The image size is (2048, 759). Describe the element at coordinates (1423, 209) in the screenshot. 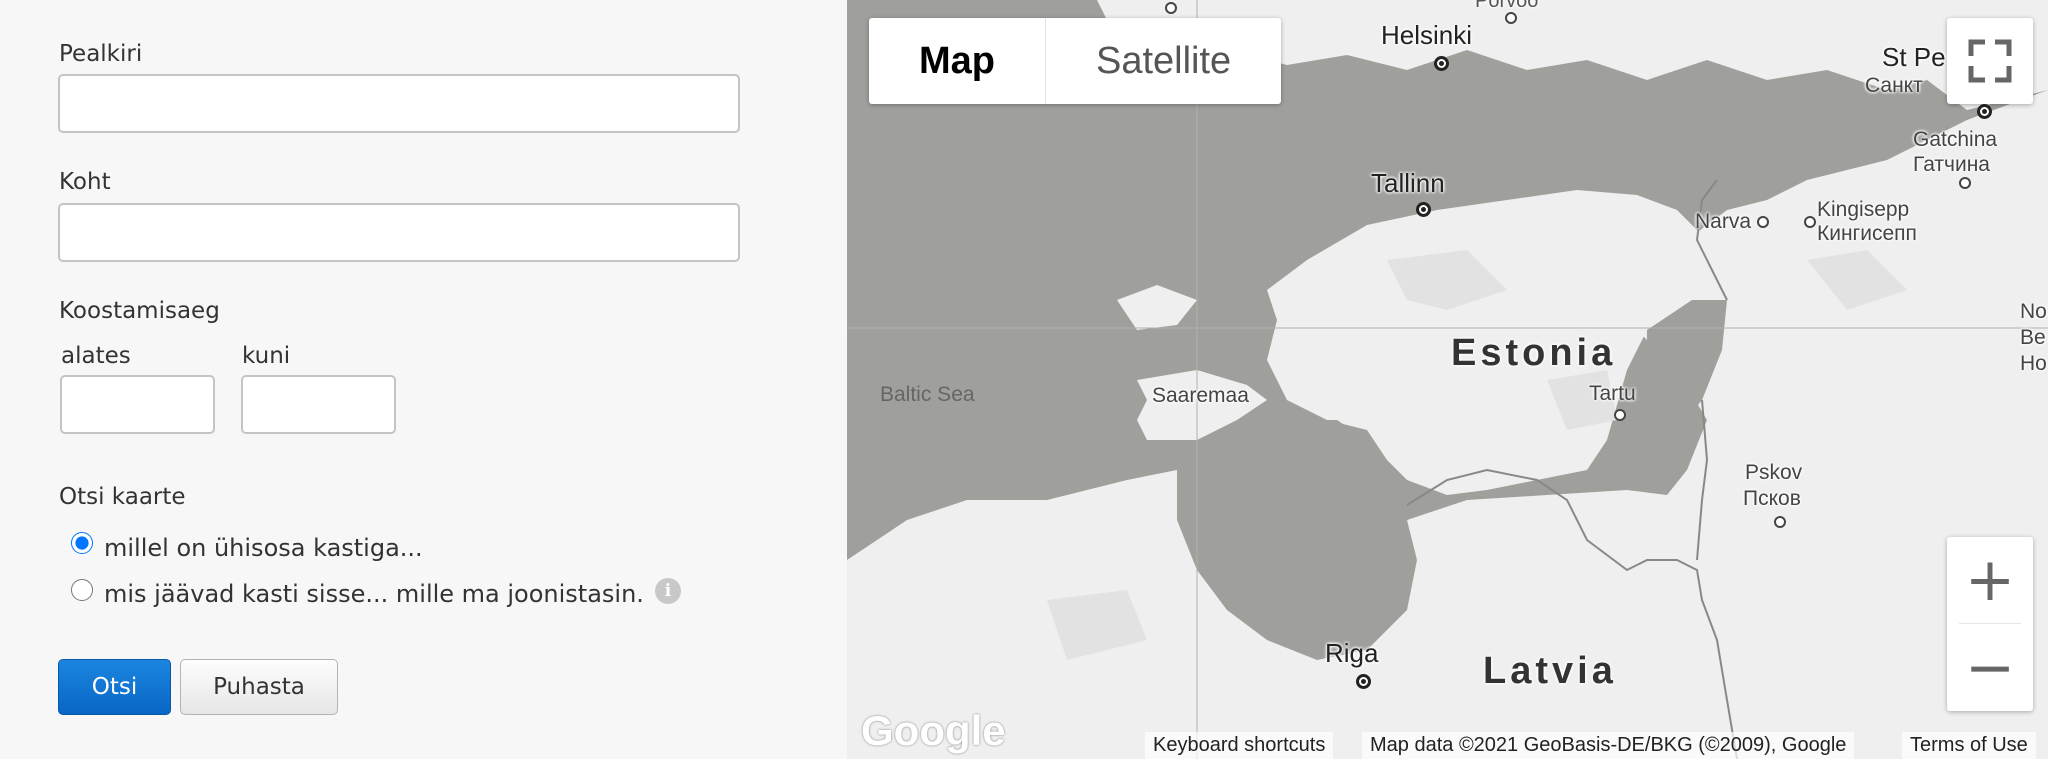

I see `marker-tallinn` at that location.